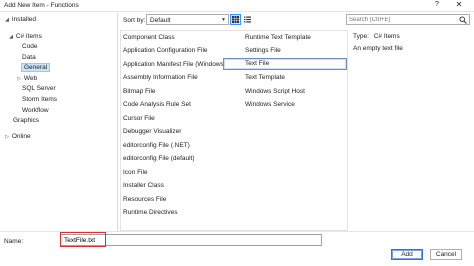 This screenshot has height=266, width=474. I want to click on tree-item-label: SQL Server, so click(39, 88).